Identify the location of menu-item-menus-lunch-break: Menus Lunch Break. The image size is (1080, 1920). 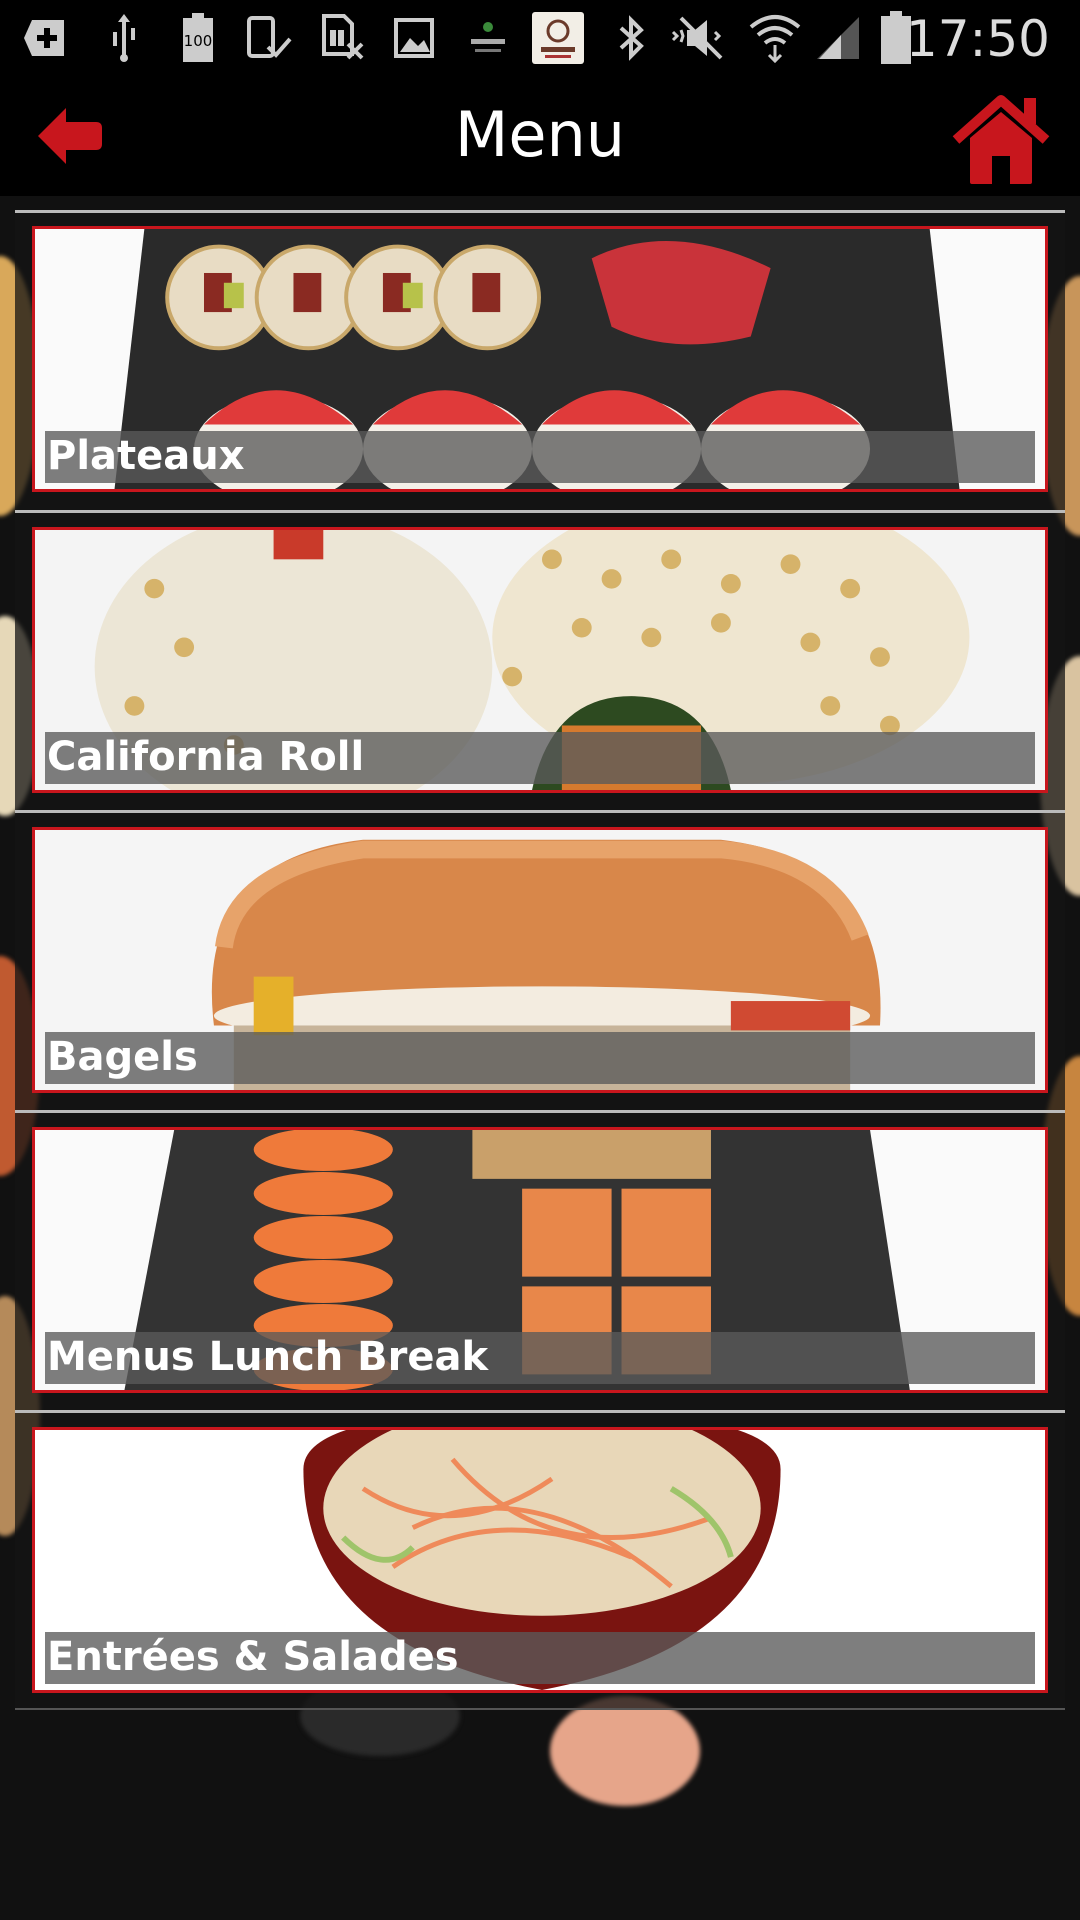
(540, 1260).